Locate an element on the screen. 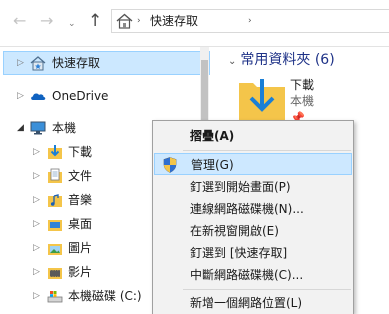  tile-location: 本機 is located at coordinates (302, 101).